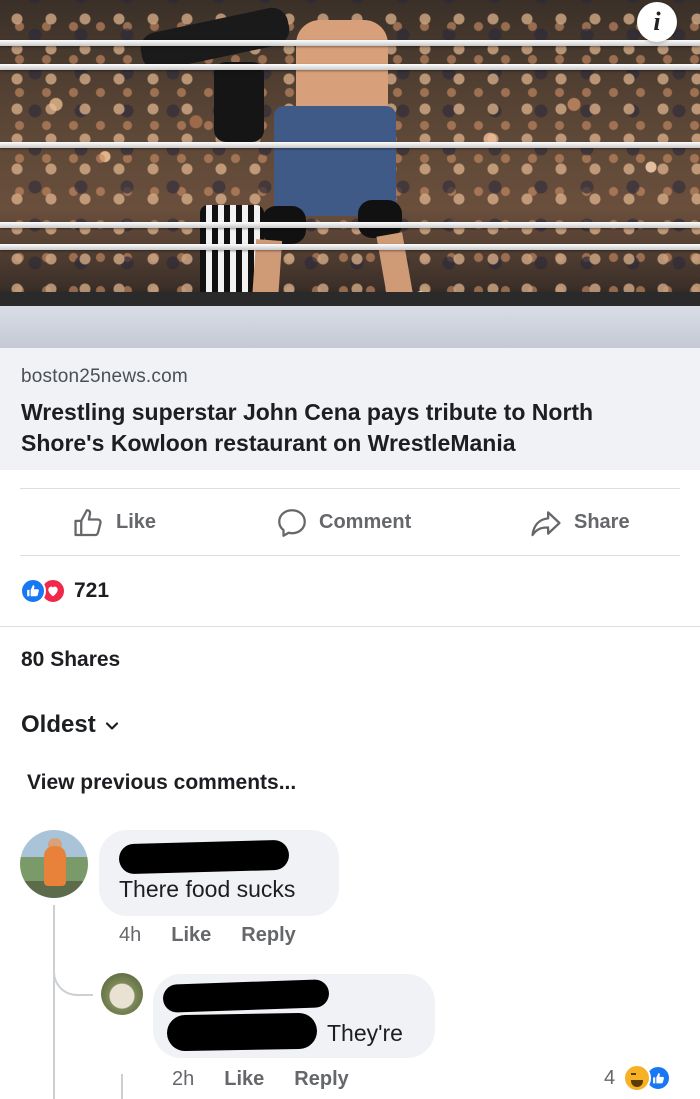  Describe the element at coordinates (350, 327) in the screenshot. I see `ring-mat` at that location.